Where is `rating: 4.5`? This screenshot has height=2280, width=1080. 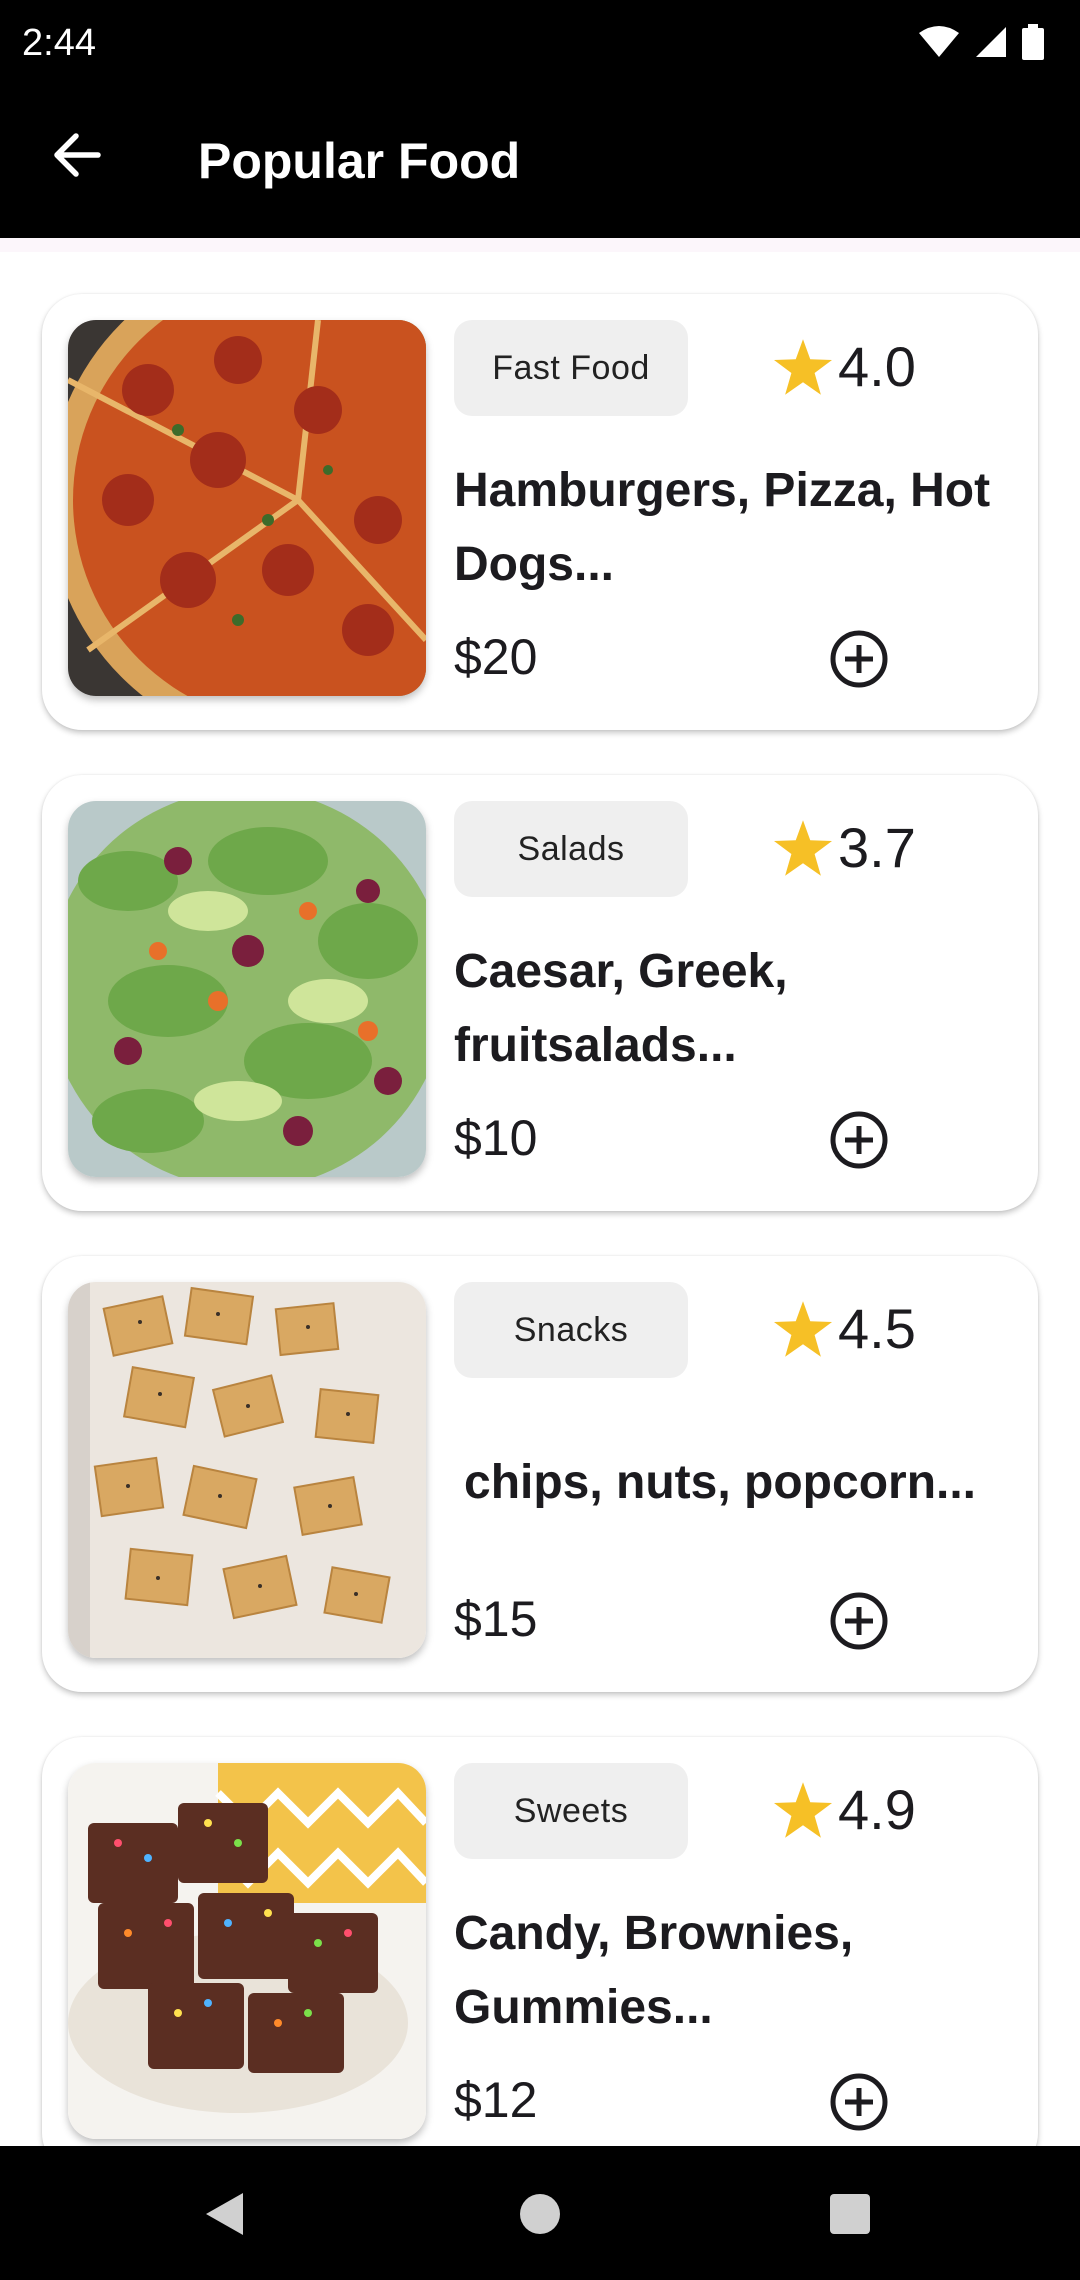
rating: 4.5 is located at coordinates (845, 1328).